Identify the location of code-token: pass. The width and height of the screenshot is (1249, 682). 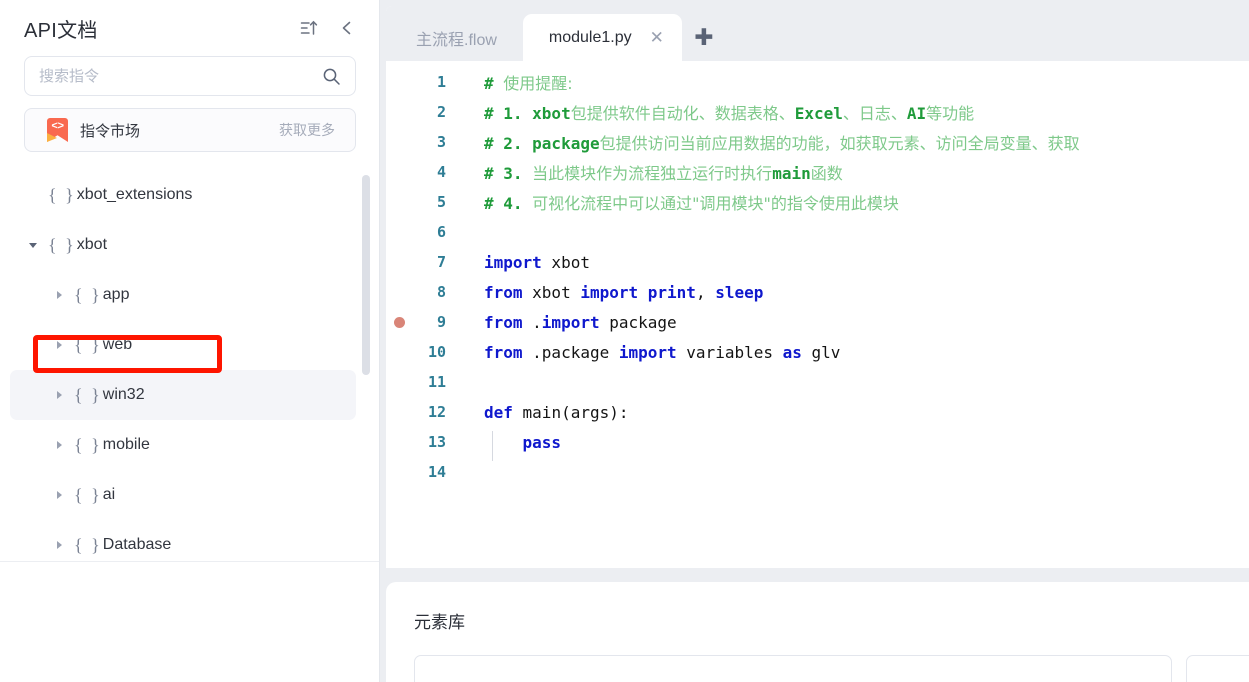
(542, 442).